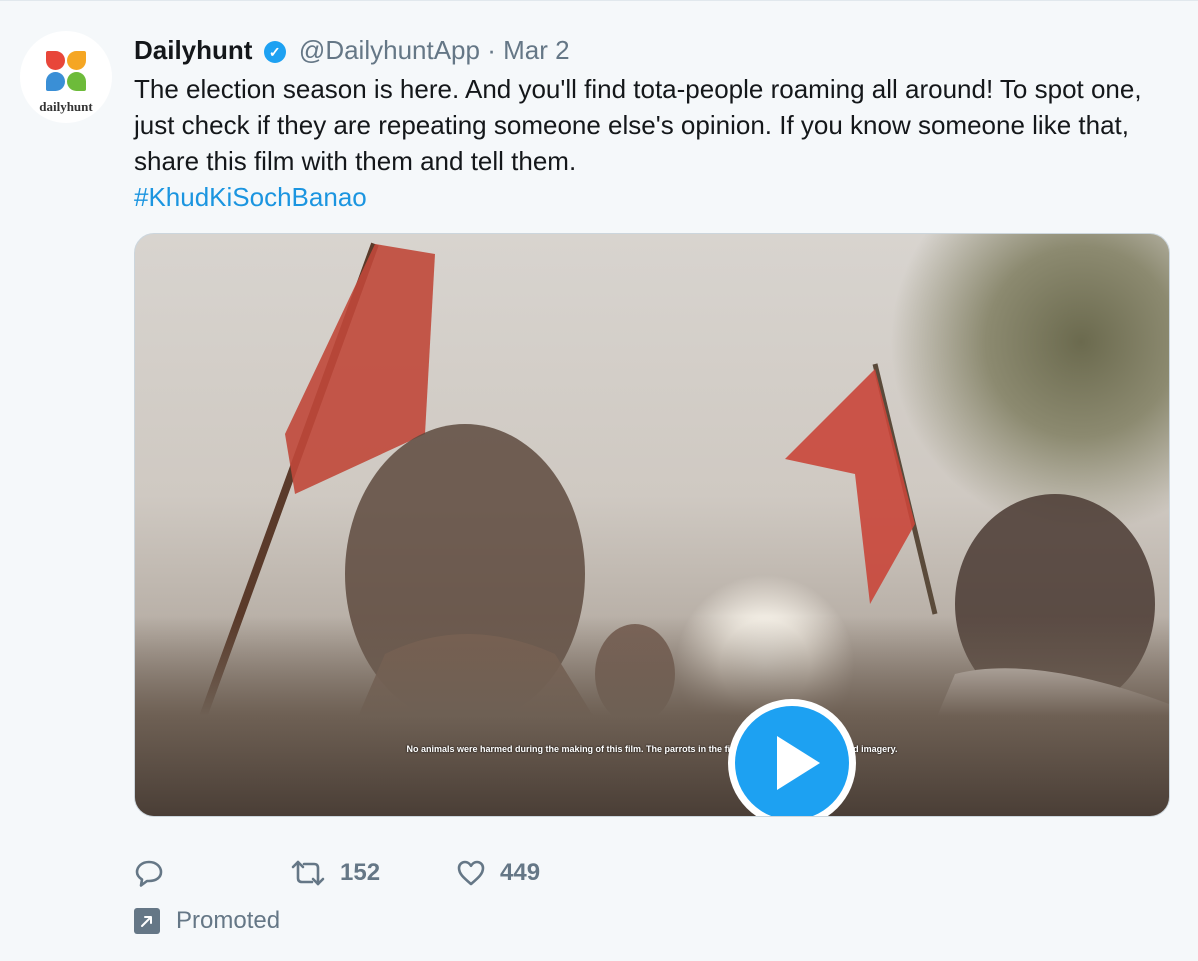 The height and width of the screenshot is (961, 1198). Describe the element at coordinates (228, 920) in the screenshot. I see `promoted-label: Promoted` at that location.